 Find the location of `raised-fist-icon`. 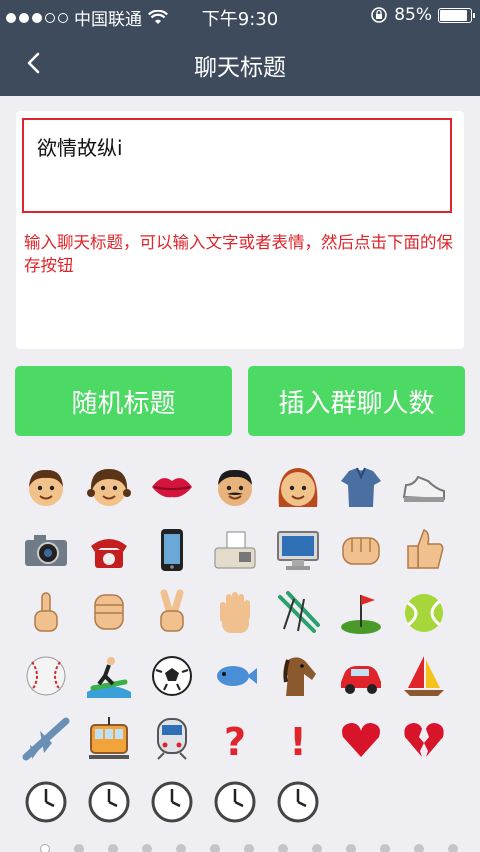

raised-fist-icon is located at coordinates (109, 612).